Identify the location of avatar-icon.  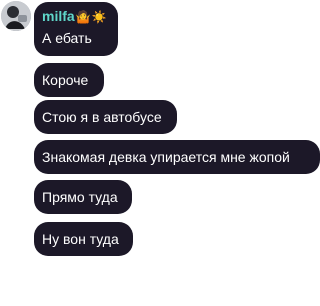
(16, 16).